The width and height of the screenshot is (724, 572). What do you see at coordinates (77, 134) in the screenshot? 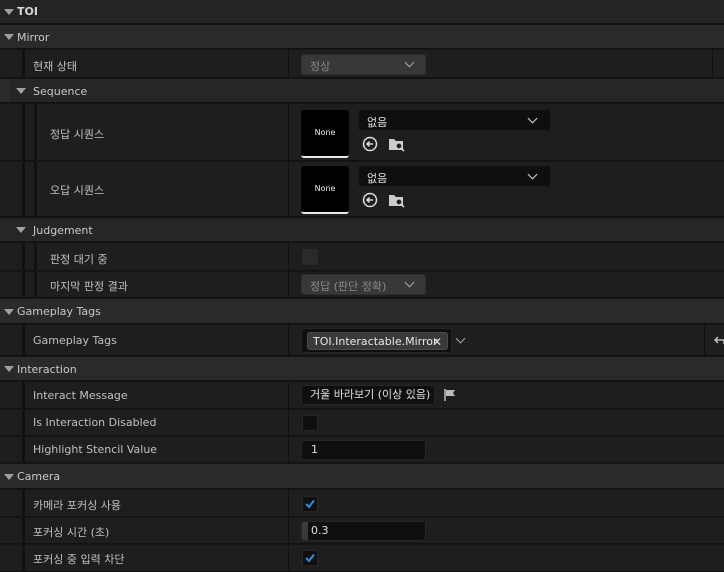
I see `property-label: 정답 시퀀스` at bounding box center [77, 134].